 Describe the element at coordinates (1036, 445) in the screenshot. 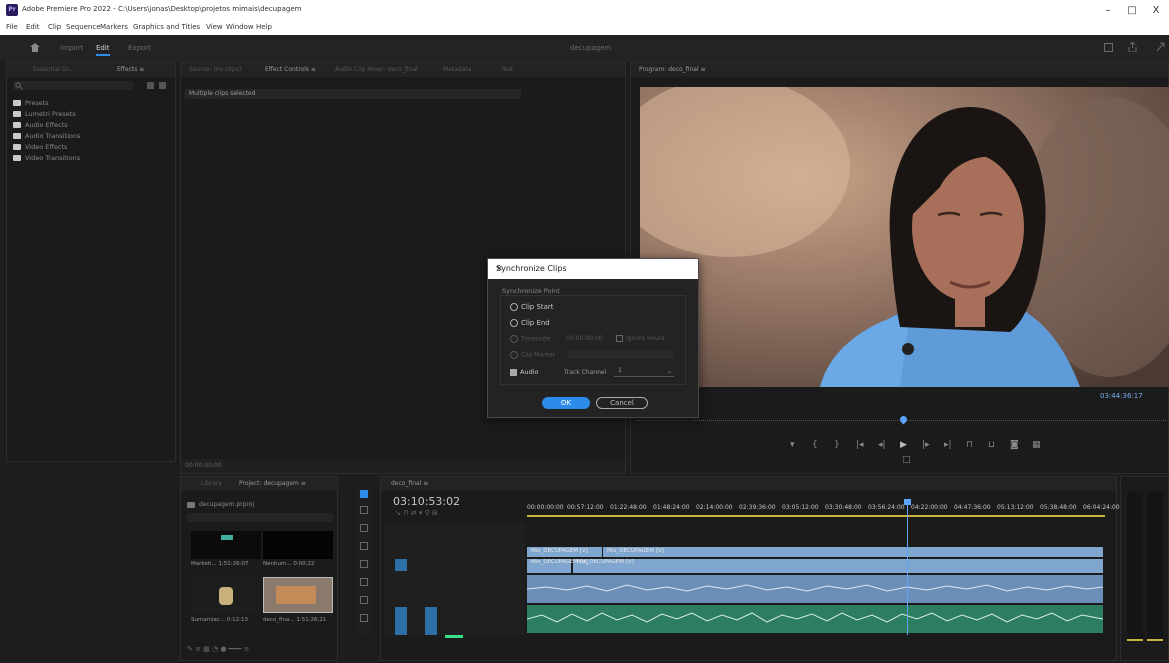

I see `compare-view-icon: ▦` at that location.